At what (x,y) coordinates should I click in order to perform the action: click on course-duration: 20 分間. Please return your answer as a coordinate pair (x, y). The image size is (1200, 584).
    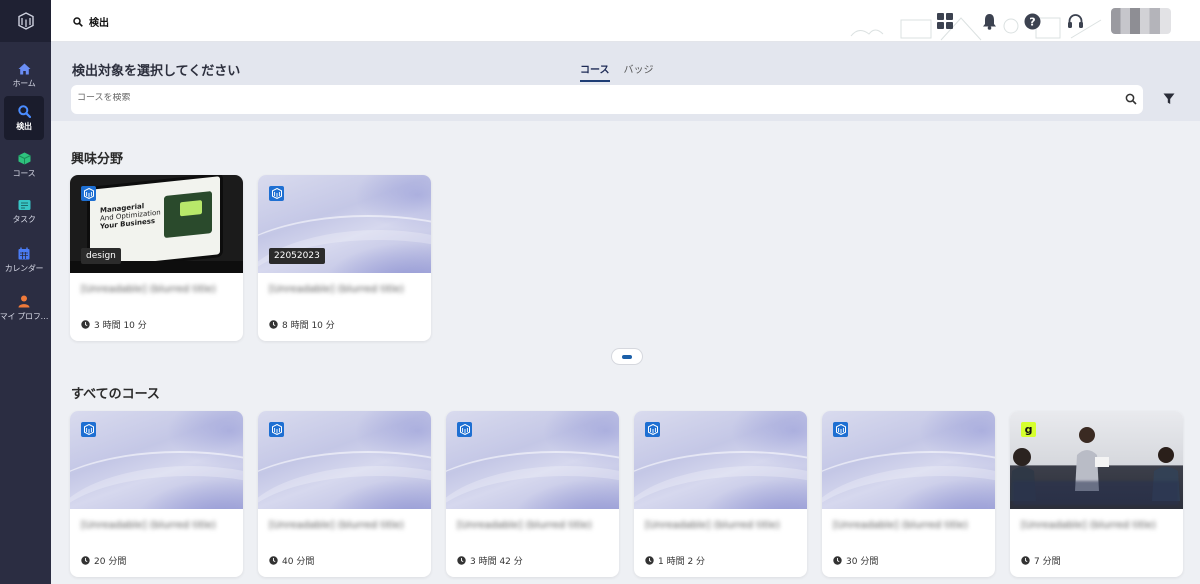
    Looking at the image, I should click on (103, 560).